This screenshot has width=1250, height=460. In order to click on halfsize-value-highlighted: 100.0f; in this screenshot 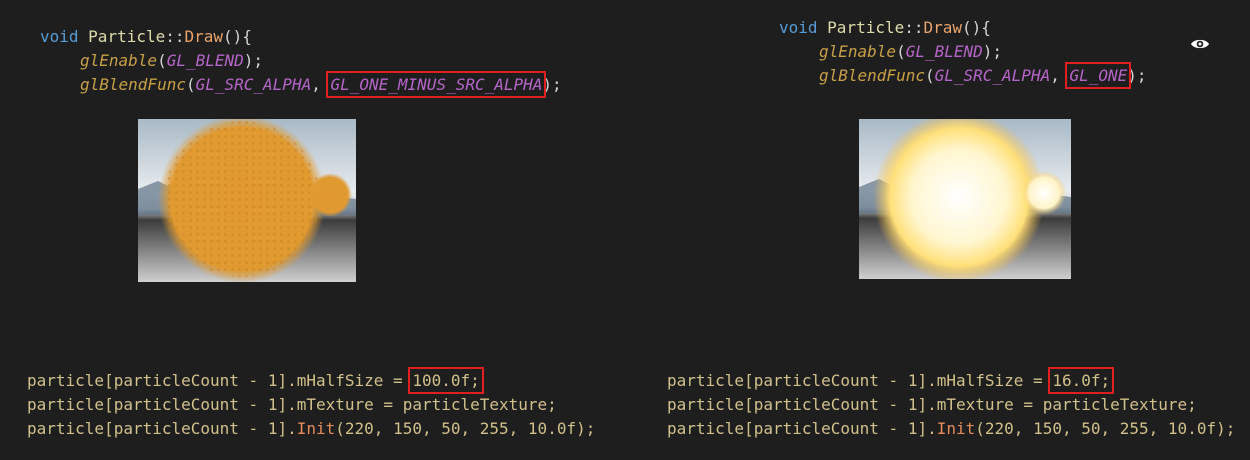, I will do `click(446, 380)`.